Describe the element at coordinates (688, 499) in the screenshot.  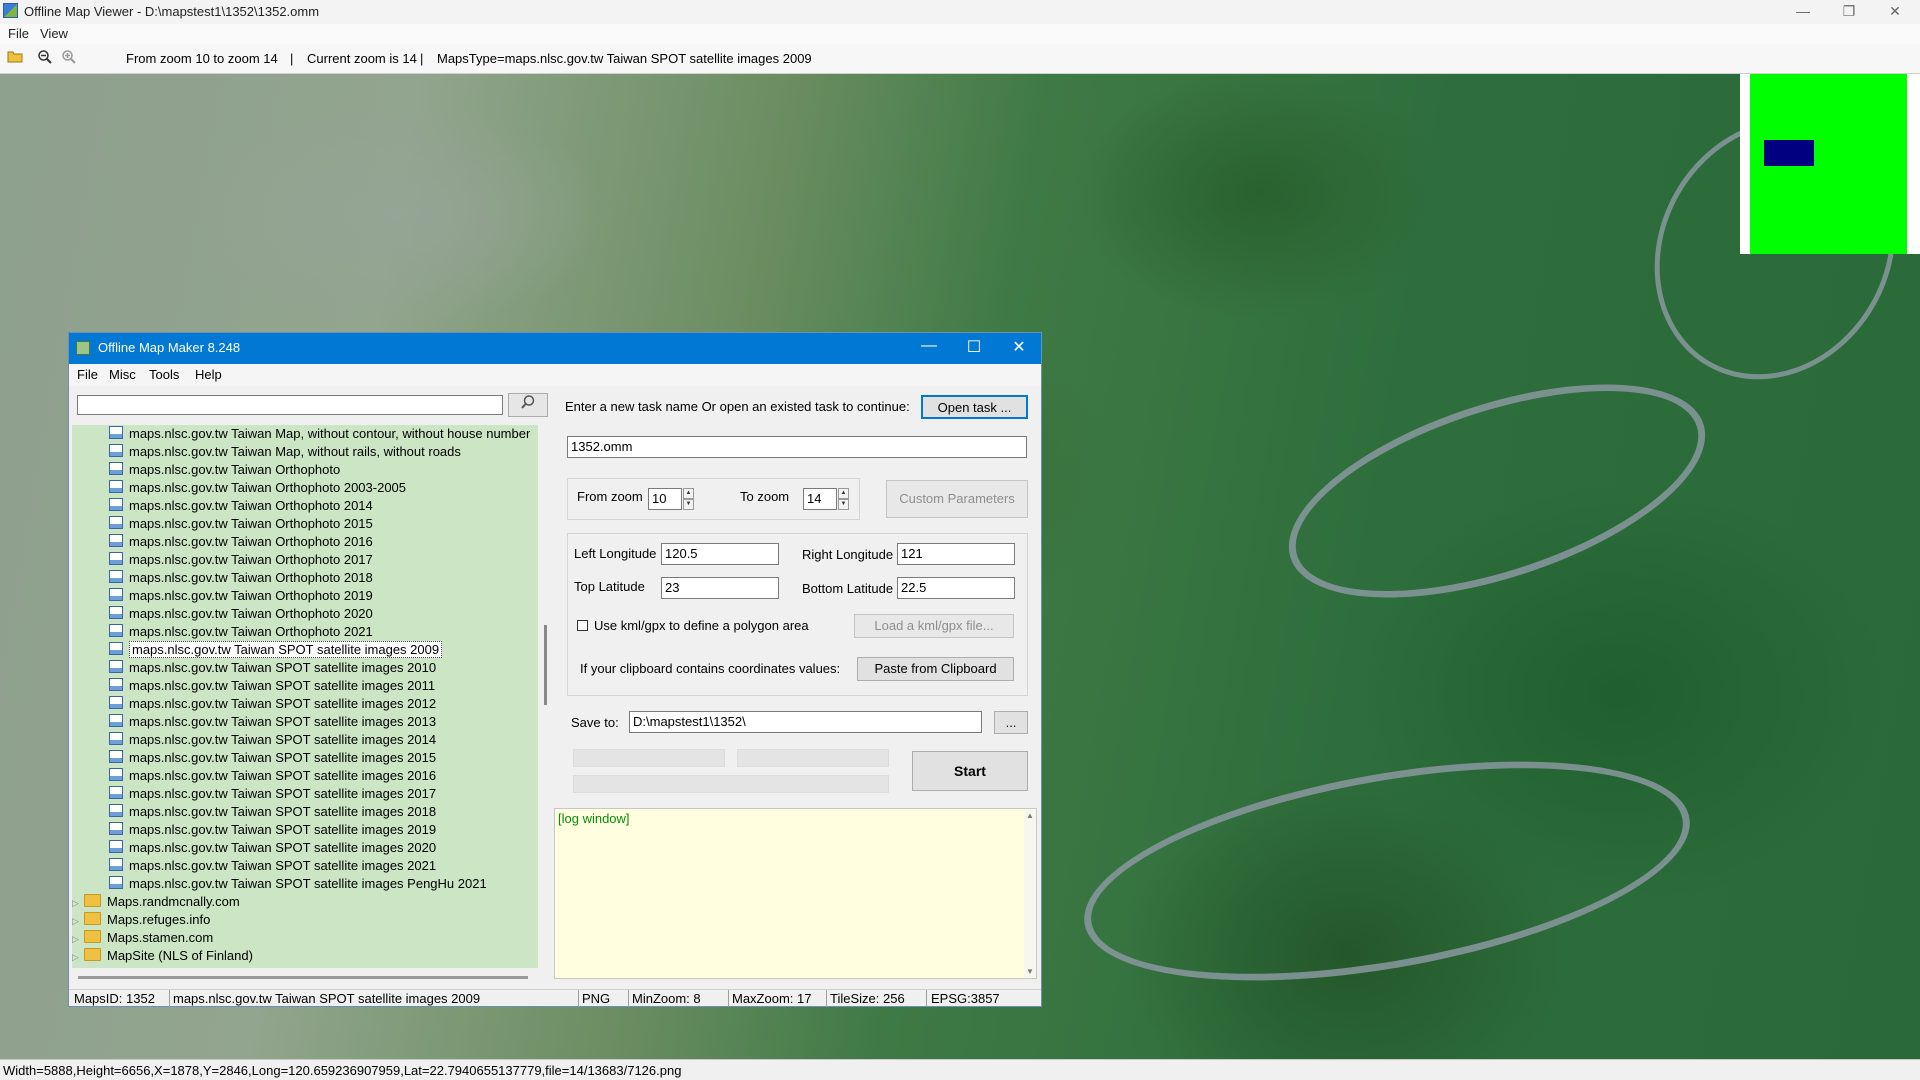
I see `from-zoom-stepper: ▲ ▼` at that location.